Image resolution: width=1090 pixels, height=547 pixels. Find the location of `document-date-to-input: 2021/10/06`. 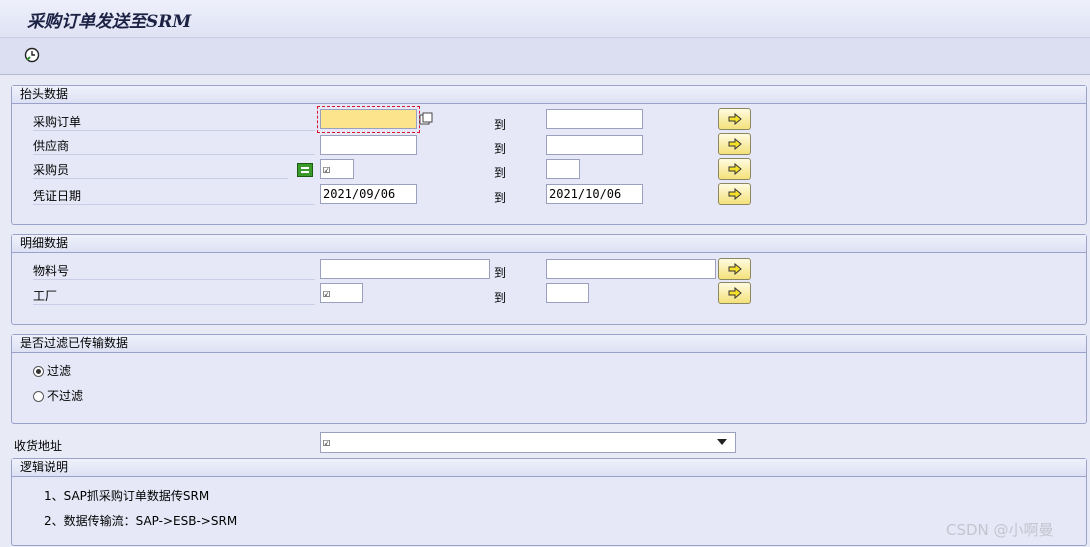

document-date-to-input: 2021/10/06 is located at coordinates (594, 194).